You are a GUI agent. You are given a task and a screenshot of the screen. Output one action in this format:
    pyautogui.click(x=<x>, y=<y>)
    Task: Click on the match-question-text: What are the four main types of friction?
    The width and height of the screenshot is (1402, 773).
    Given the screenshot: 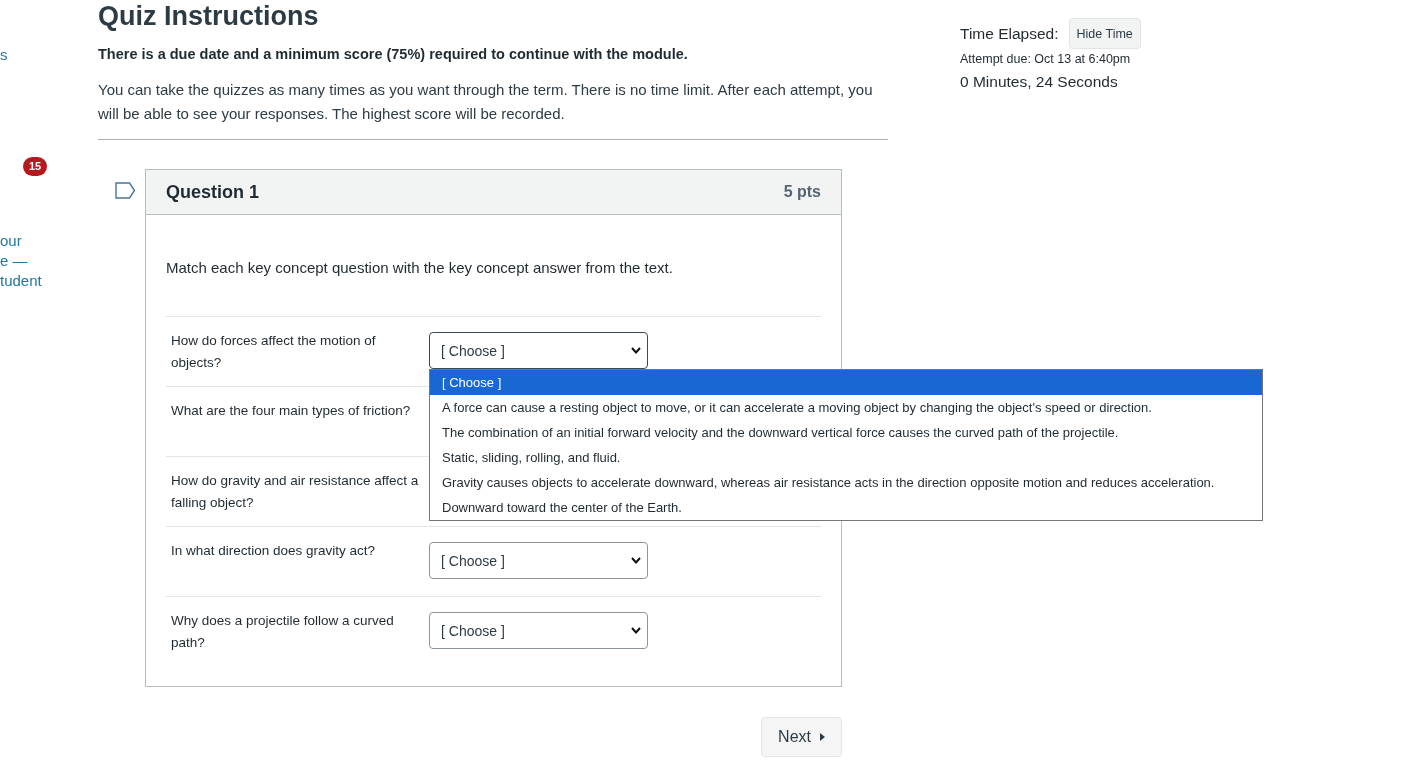 What is the action you would take?
    pyautogui.click(x=291, y=411)
    